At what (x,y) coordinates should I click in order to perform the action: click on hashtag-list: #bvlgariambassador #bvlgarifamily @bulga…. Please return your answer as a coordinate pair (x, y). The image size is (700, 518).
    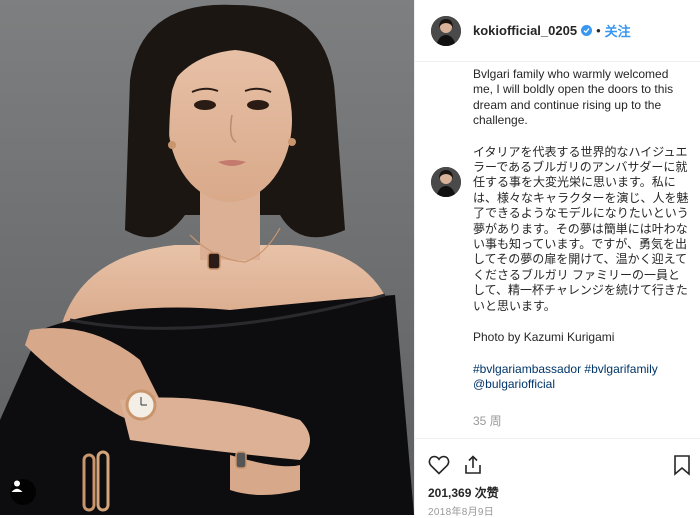
    Looking at the image, I should click on (581, 377).